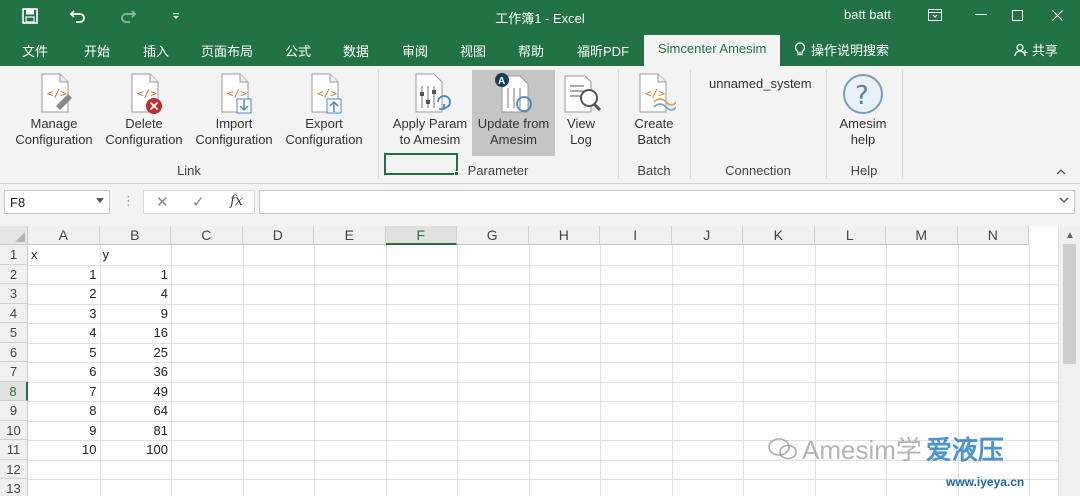  What do you see at coordinates (841, 49) in the screenshot?
I see `tell-me-search: 操作说明搜索` at bounding box center [841, 49].